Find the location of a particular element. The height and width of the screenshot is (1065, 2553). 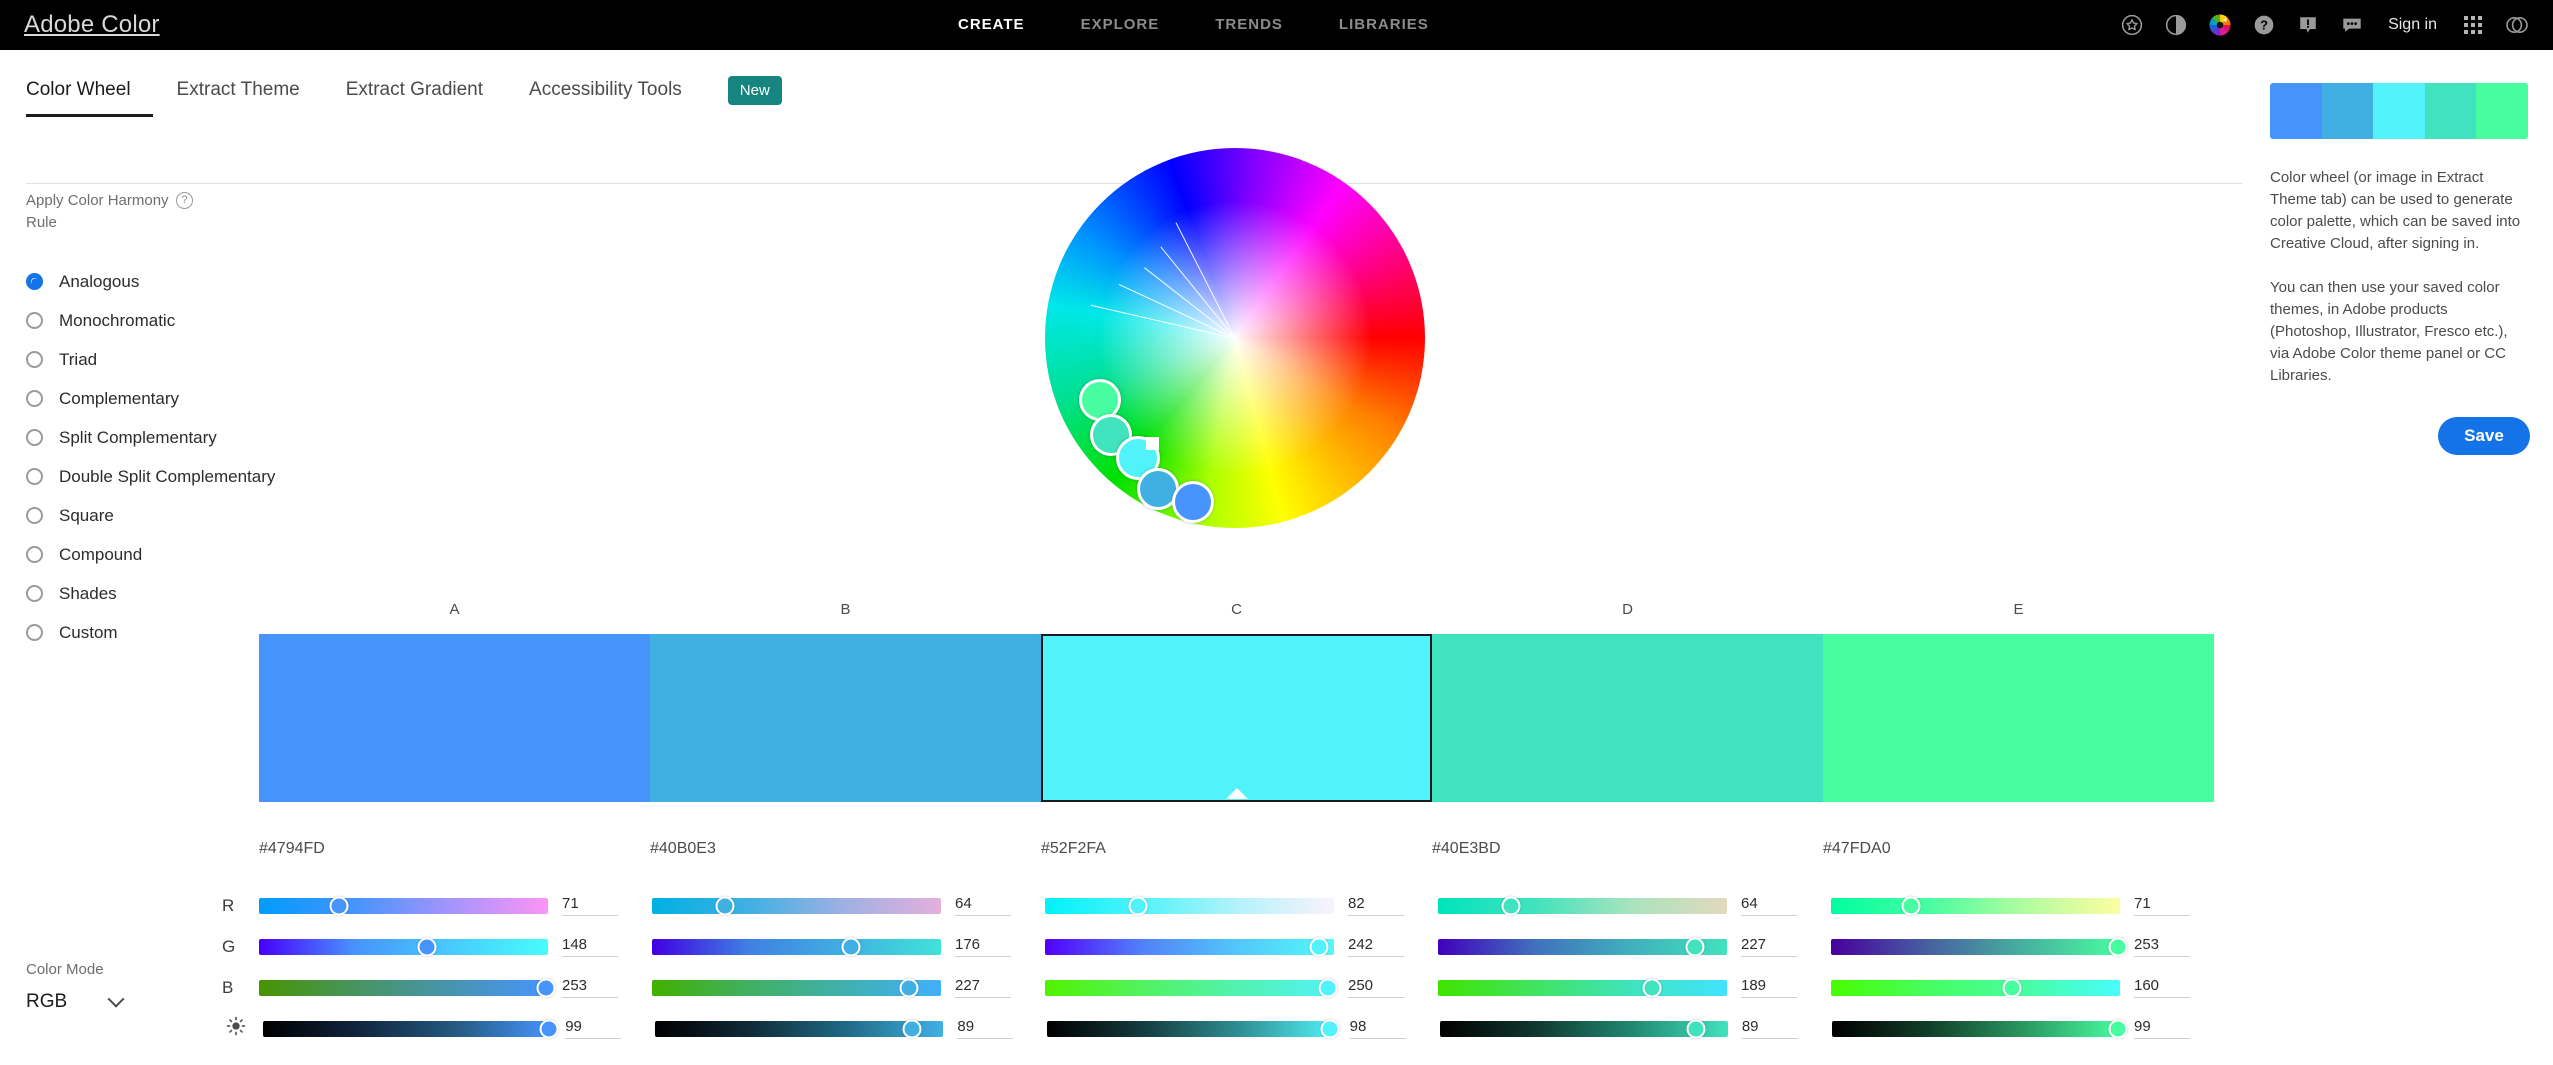

save-button: Save is located at coordinates (2484, 436).